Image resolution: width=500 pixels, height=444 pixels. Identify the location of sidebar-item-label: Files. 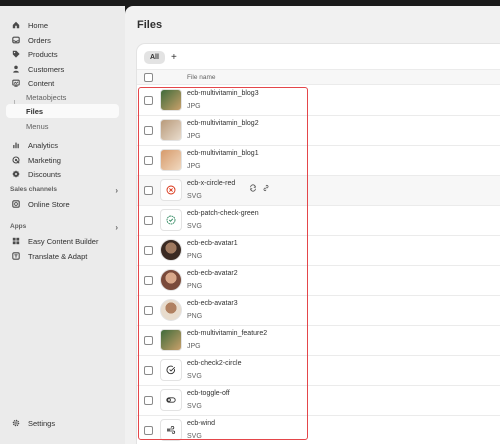
(35, 111).